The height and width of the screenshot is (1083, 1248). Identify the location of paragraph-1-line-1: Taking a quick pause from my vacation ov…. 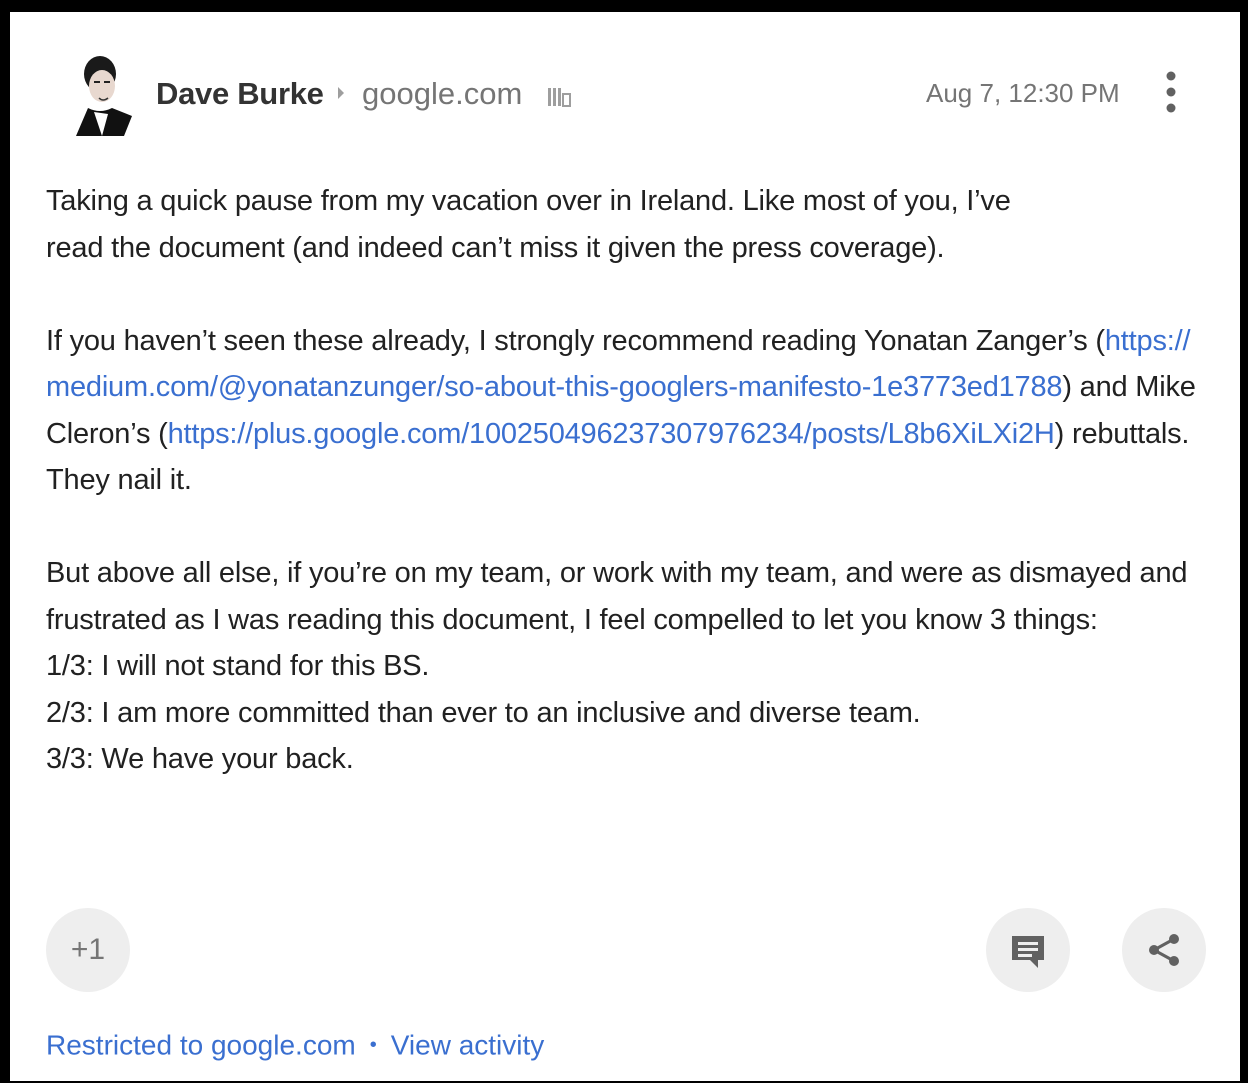
(528, 201).